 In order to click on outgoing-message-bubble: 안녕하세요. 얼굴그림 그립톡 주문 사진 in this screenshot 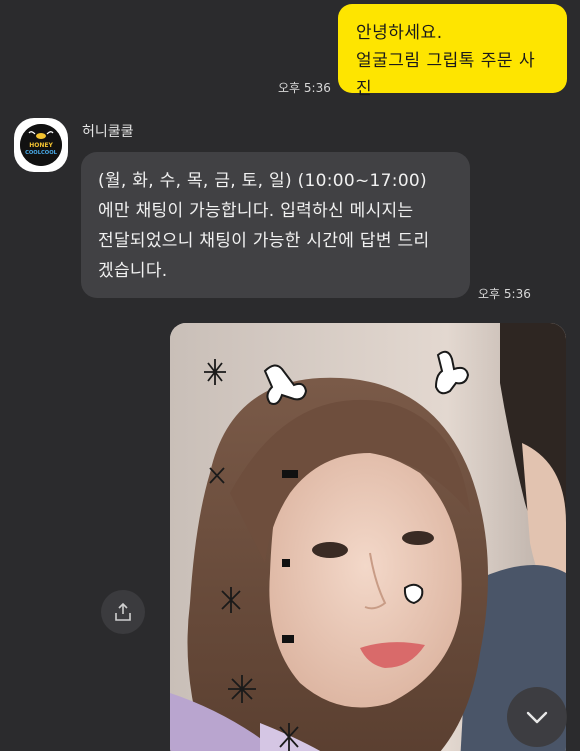, I will do `click(452, 51)`.